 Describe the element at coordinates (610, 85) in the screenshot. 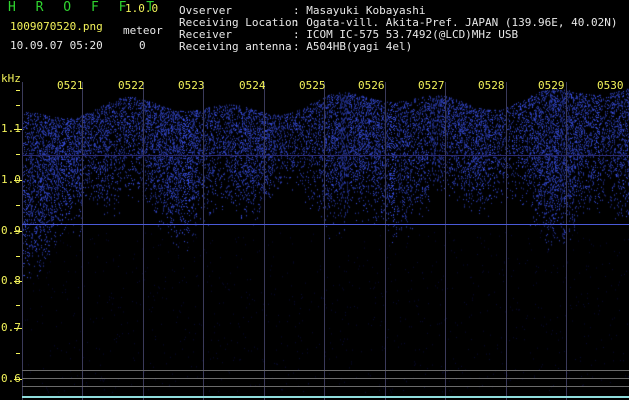

I see `x-tick-label: 0530` at that location.